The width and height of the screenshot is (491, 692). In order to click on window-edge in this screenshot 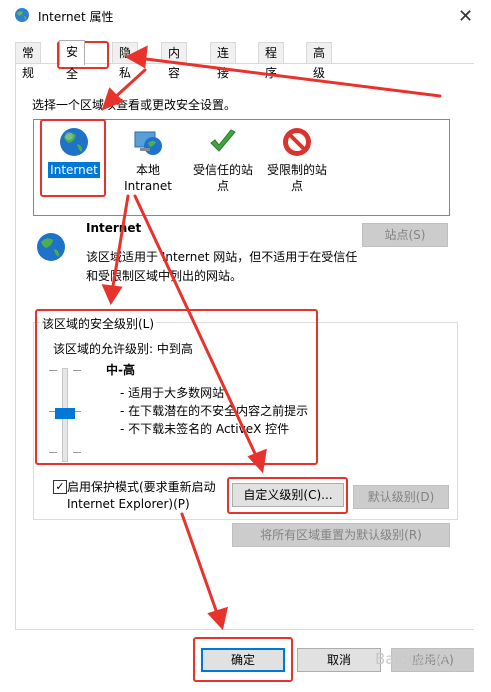, I will do `click(482, 346)`.